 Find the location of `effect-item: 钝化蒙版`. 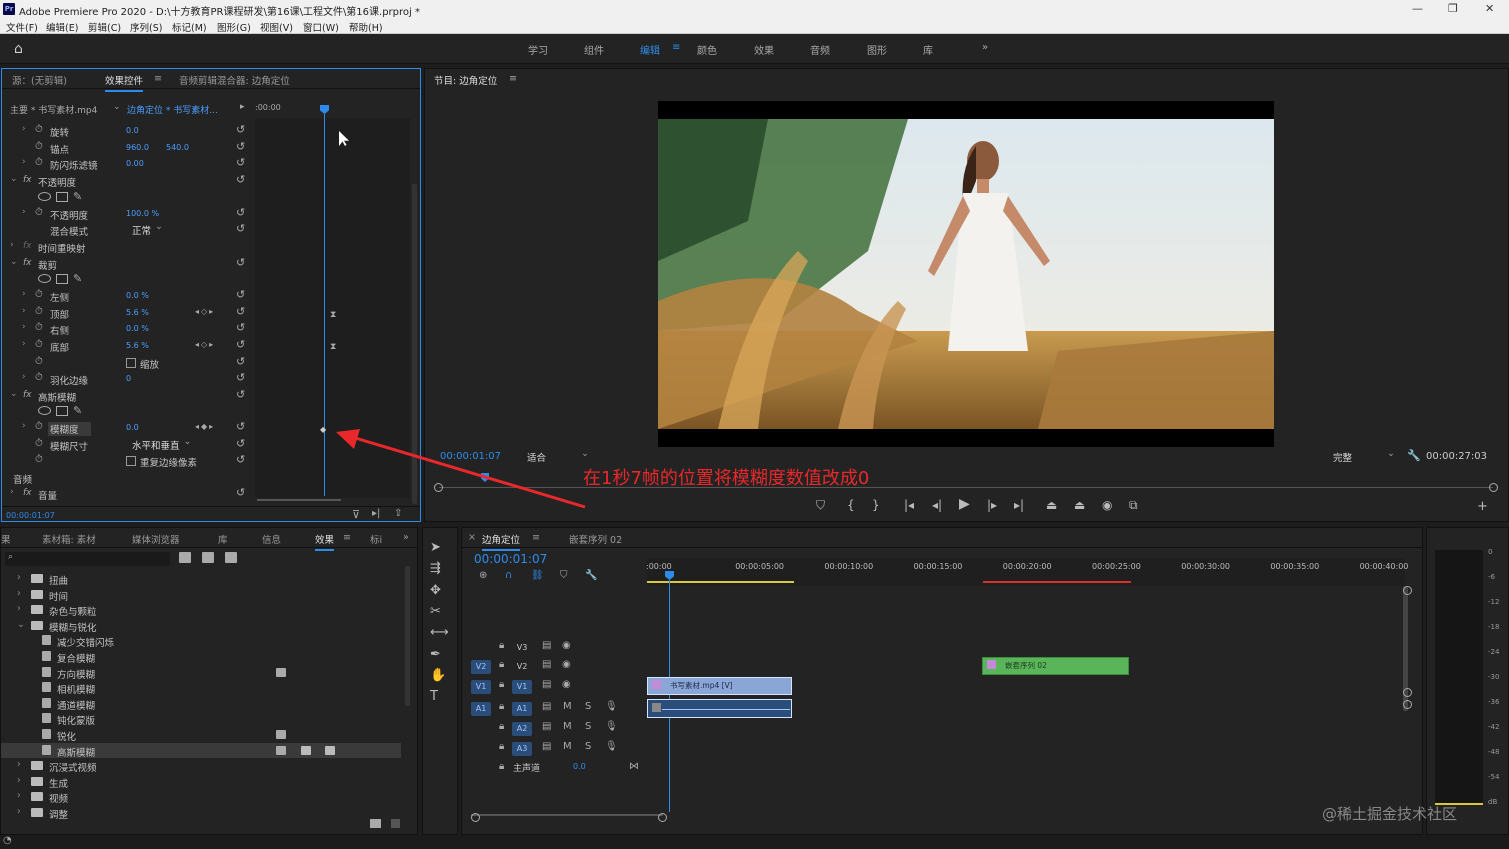

effect-item: 钝化蒙版 is located at coordinates (201, 719).